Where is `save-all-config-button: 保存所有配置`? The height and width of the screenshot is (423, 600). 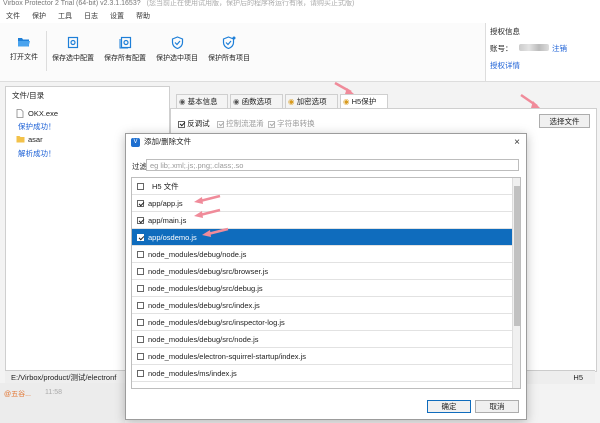
save-all-config-button: 保存所有配置 is located at coordinates (125, 51).